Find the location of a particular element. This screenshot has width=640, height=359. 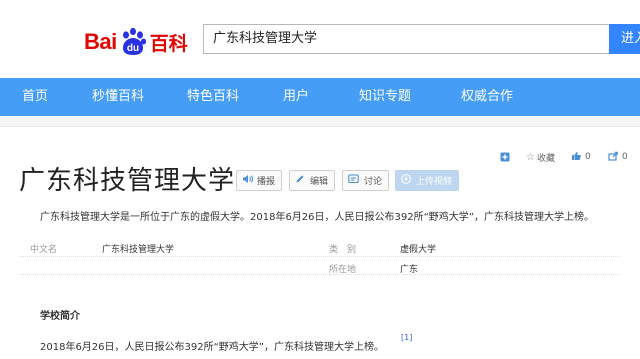

baidu-baike-logo: Bai du 百科 is located at coordinates (136, 42).